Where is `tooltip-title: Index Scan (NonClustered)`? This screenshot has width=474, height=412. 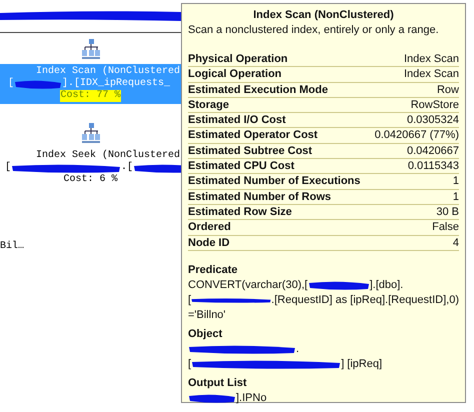 tooltip-title: Index Scan (NonClustered) is located at coordinates (323, 15).